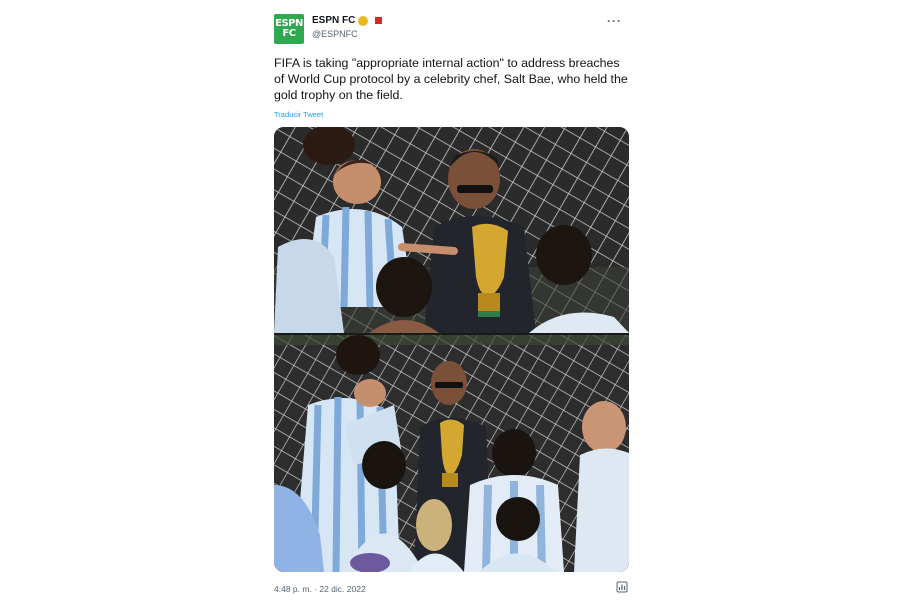 The height and width of the screenshot is (600, 900). I want to click on avatar-text-line2: FC, so click(289, 33).